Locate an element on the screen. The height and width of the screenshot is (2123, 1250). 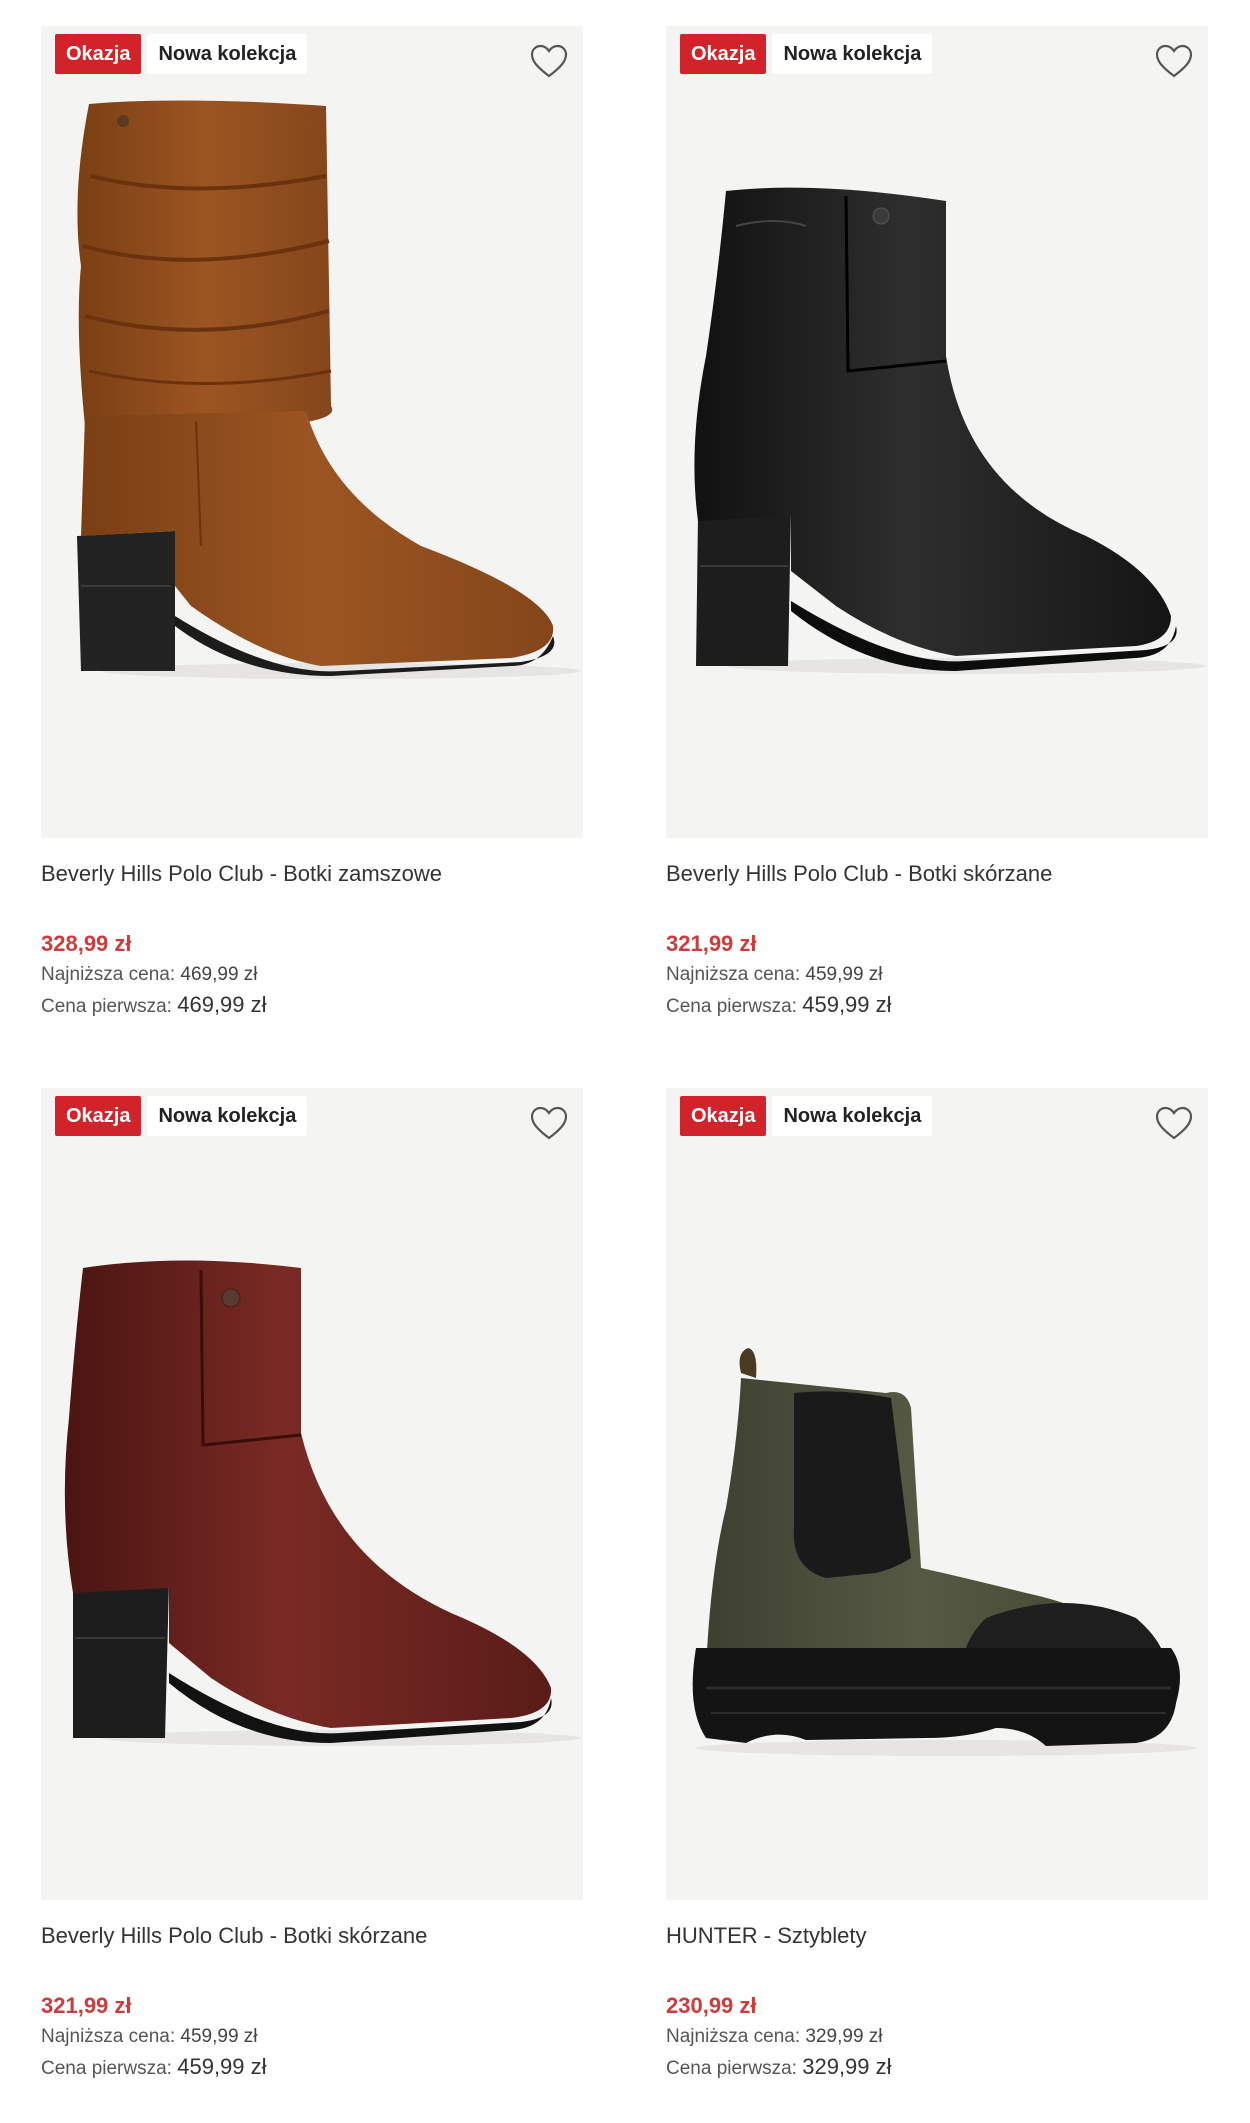
product-name: Beverly Hills Polo Club - Botki zamszowe is located at coordinates (312, 874).